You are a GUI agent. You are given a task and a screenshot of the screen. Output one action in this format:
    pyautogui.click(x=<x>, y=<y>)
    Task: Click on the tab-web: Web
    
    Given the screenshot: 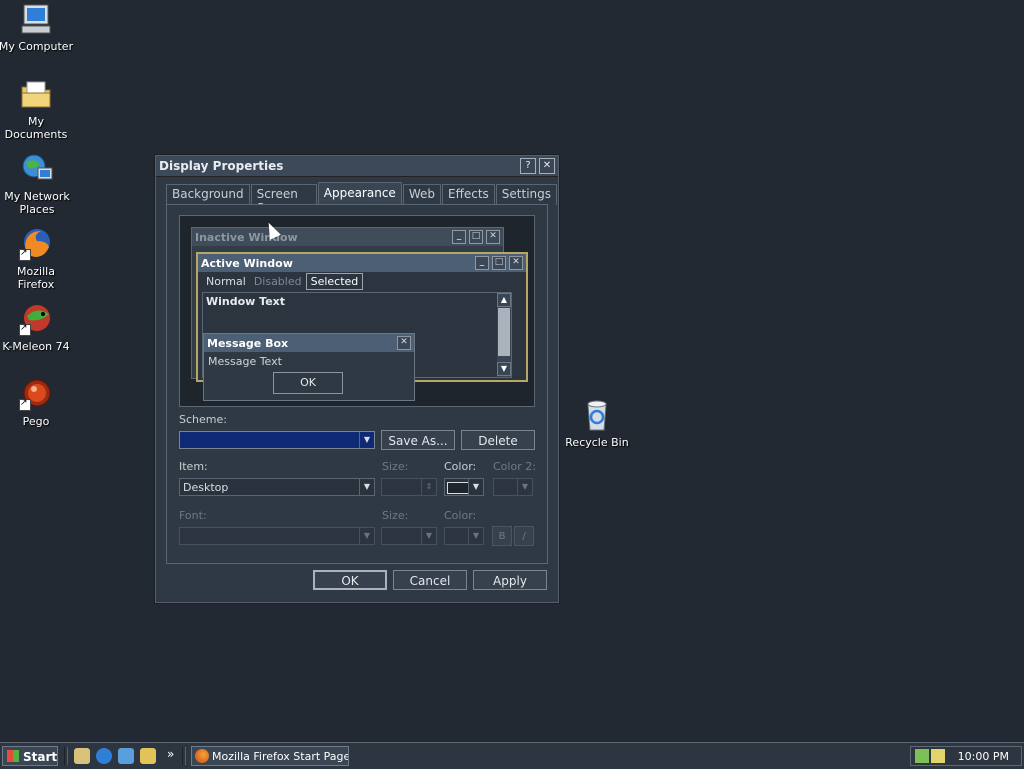 What is the action you would take?
    pyautogui.click(x=421, y=194)
    